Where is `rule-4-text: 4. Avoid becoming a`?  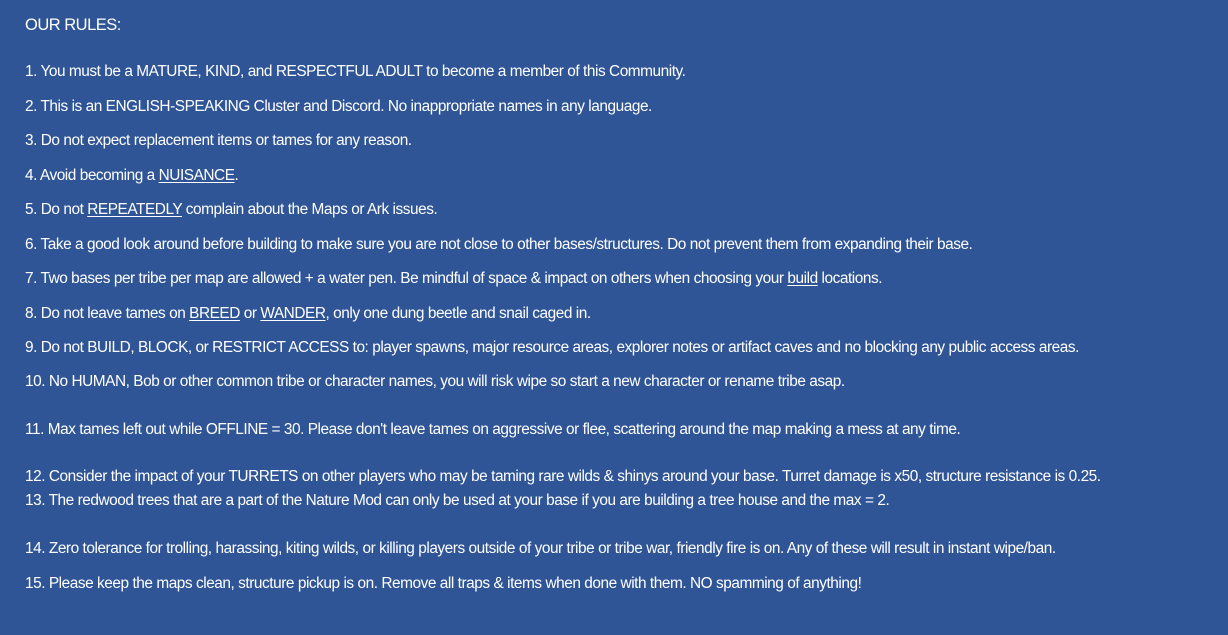
rule-4-text: 4. Avoid becoming a is located at coordinates (92, 175).